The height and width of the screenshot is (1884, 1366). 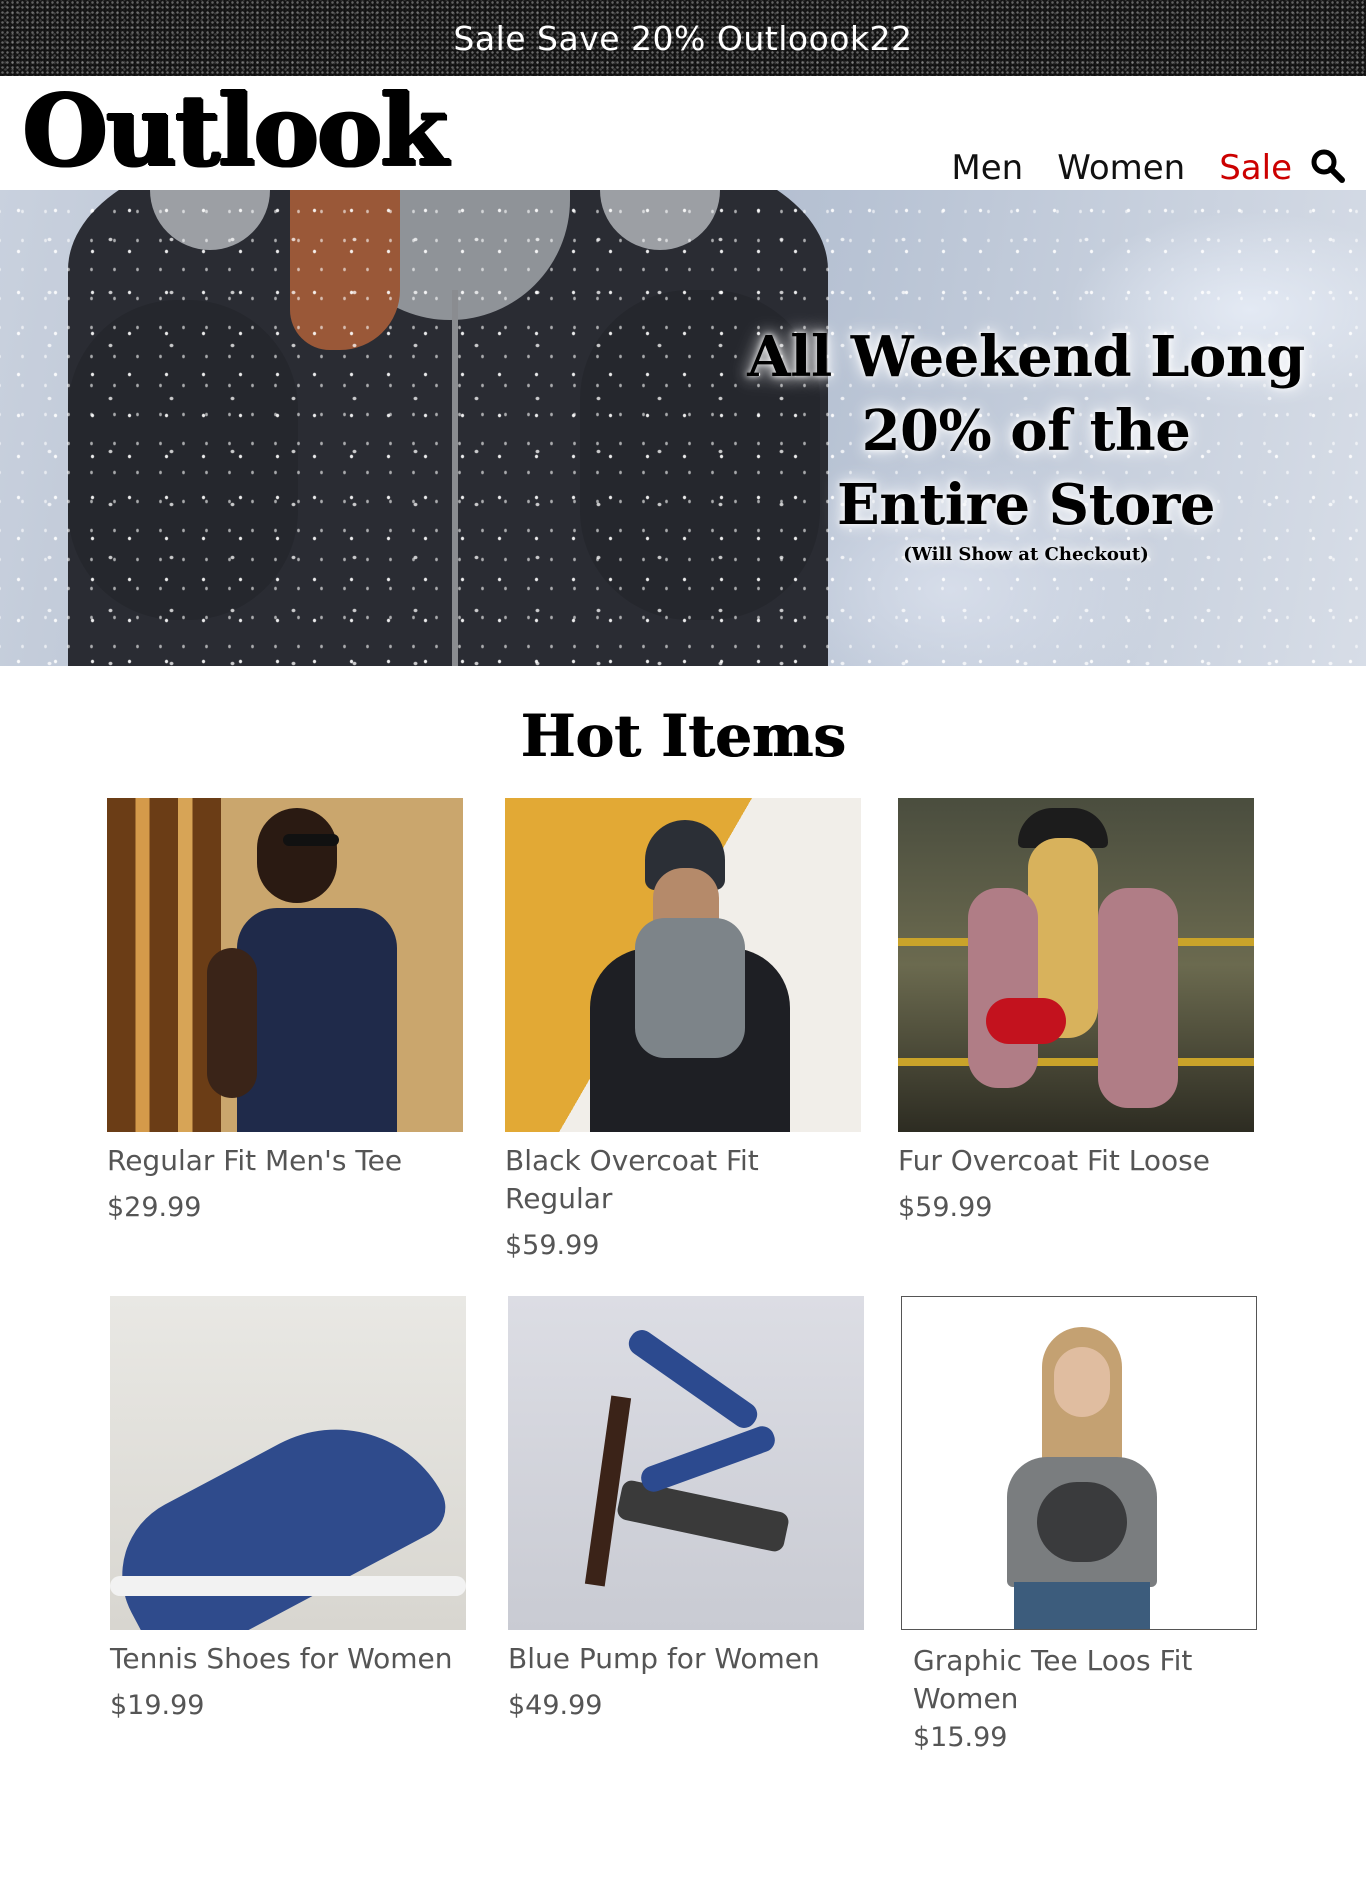 I want to click on site-logo: Outlook, so click(x=235, y=132).